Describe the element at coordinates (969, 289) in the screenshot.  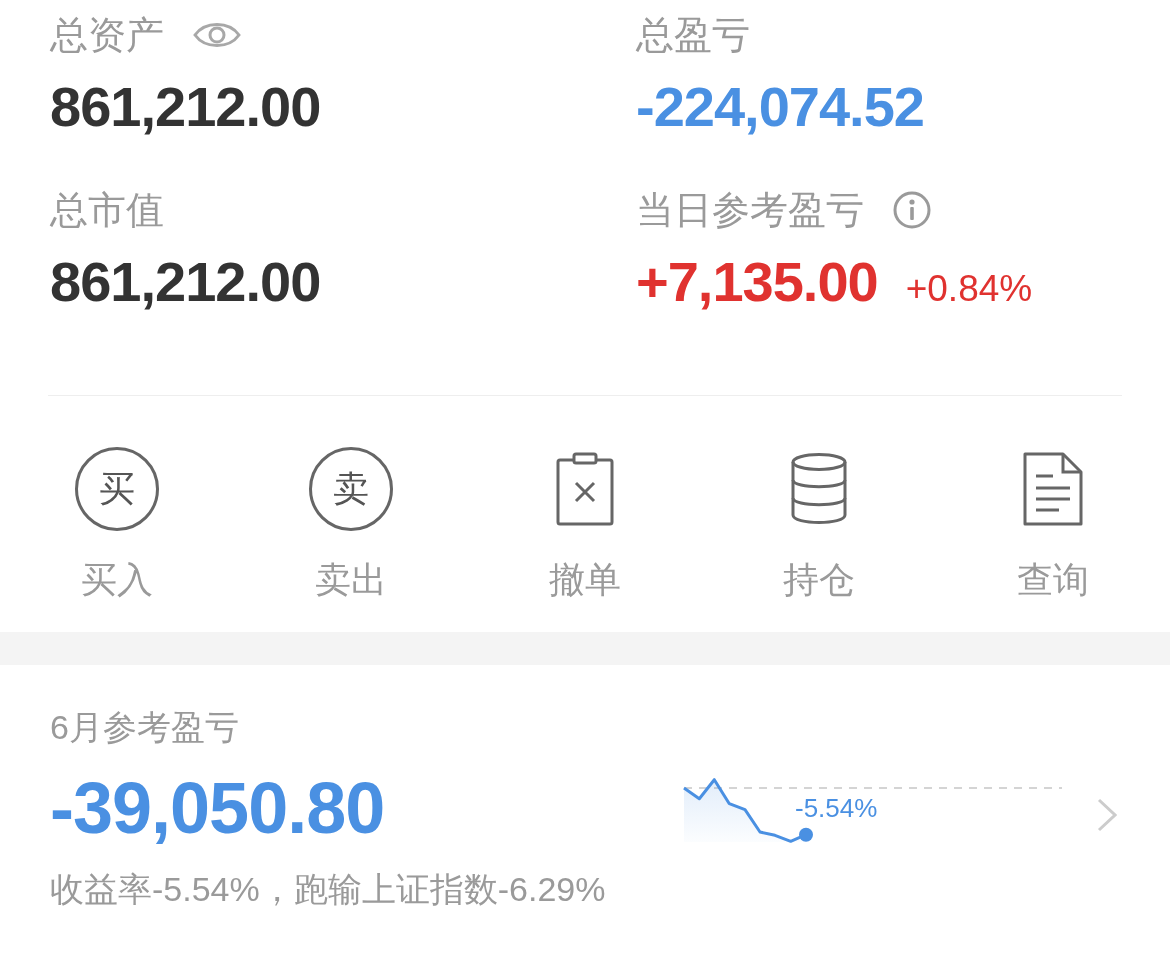
I see `change-percent: +0.84%` at that location.